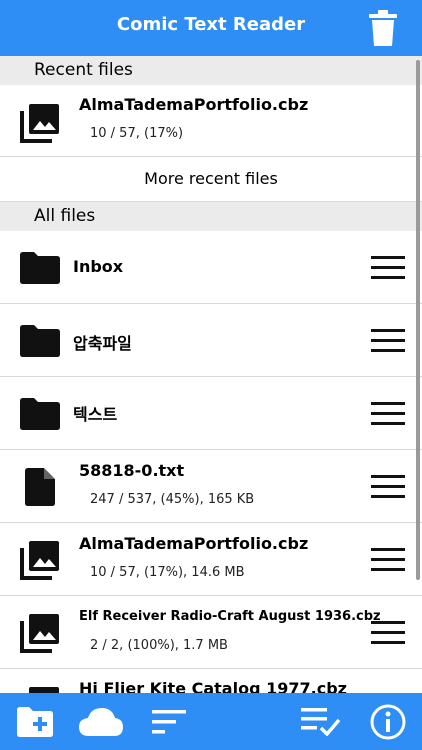  What do you see at coordinates (211, 721) in the screenshot?
I see `bottom-toolbar` at bounding box center [211, 721].